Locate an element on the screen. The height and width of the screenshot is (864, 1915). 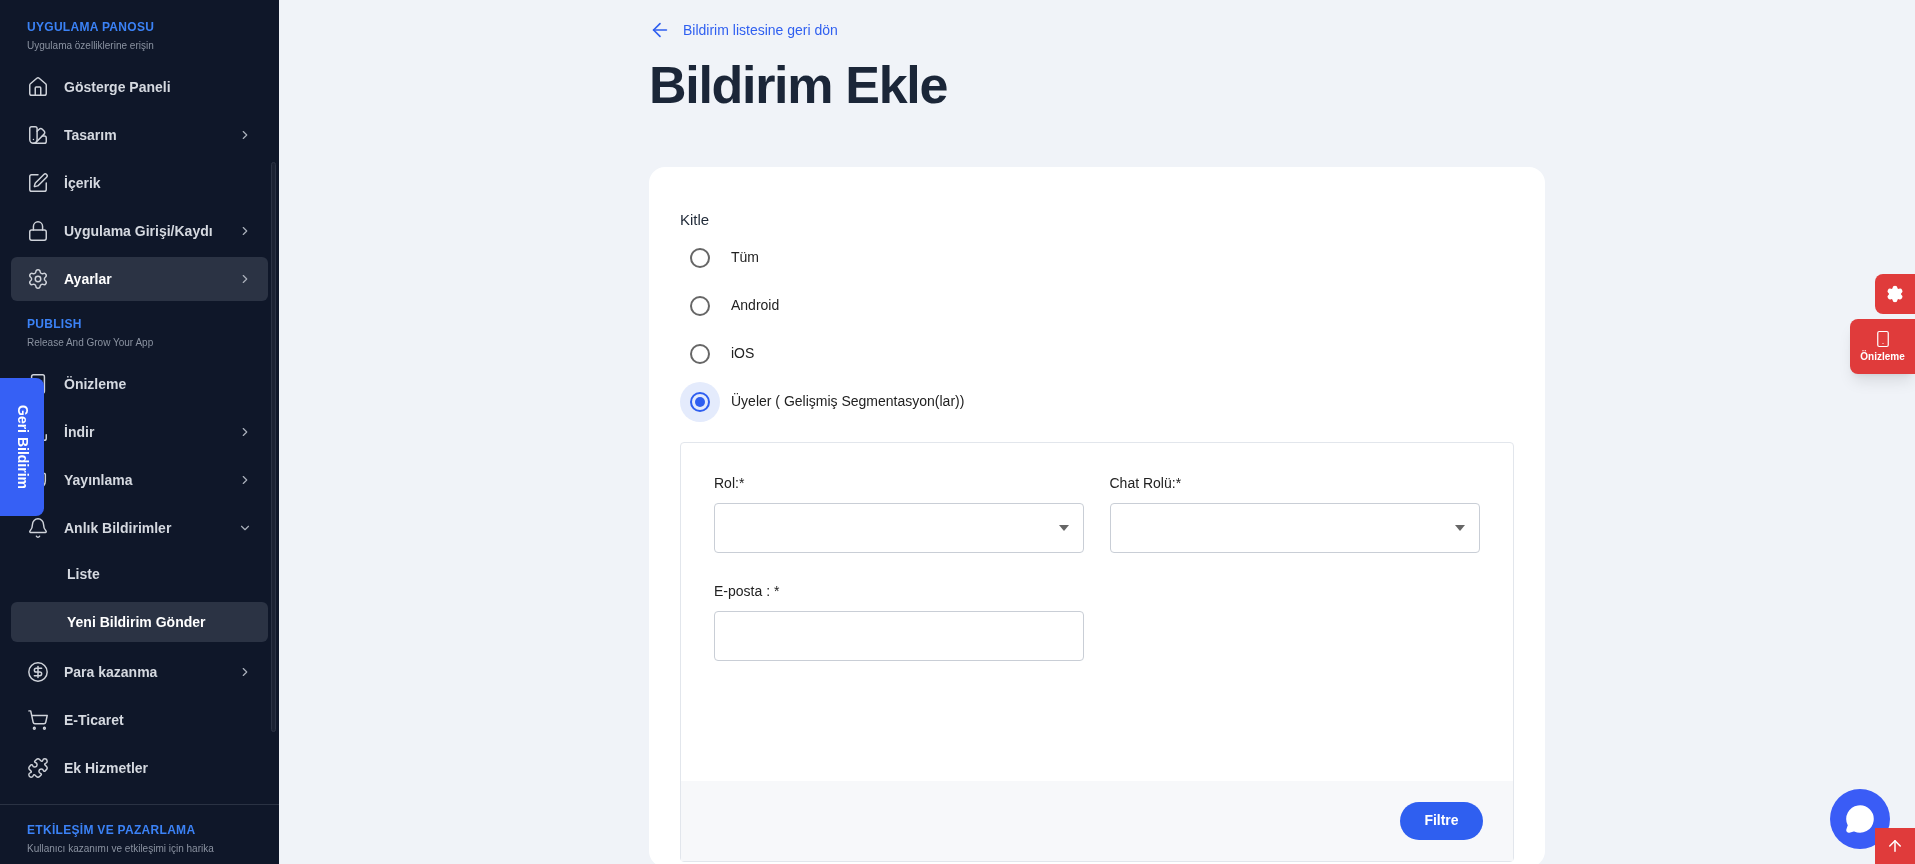
sidebar-item: E-Ticaret is located at coordinates (158, 720).